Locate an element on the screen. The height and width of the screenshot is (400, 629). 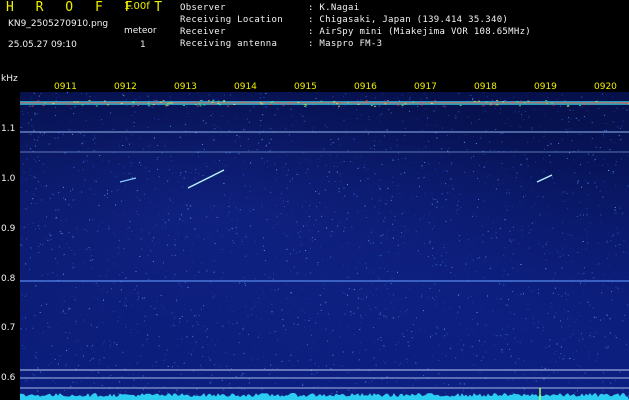
time-tick: 0918 is located at coordinates (485, 87).